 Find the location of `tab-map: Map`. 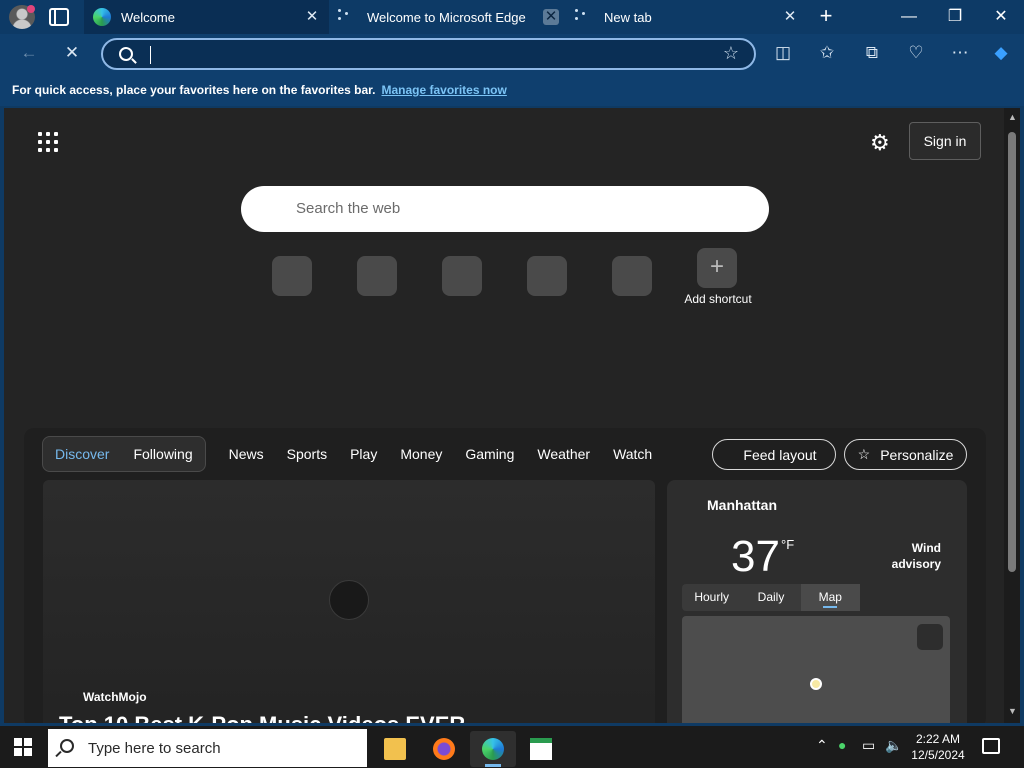

tab-map: Map is located at coordinates (830, 597).